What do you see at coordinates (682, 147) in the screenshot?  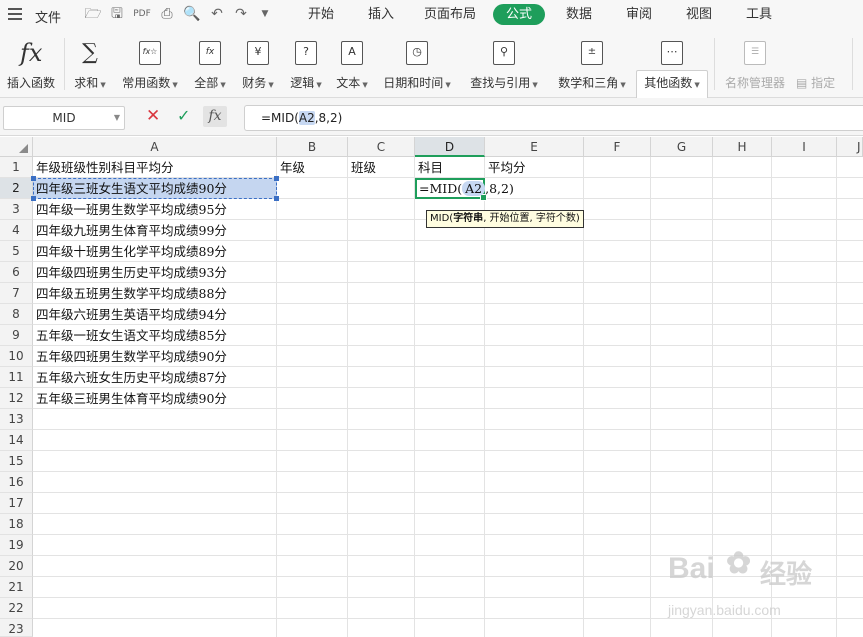 I see `col-header-g: G` at bounding box center [682, 147].